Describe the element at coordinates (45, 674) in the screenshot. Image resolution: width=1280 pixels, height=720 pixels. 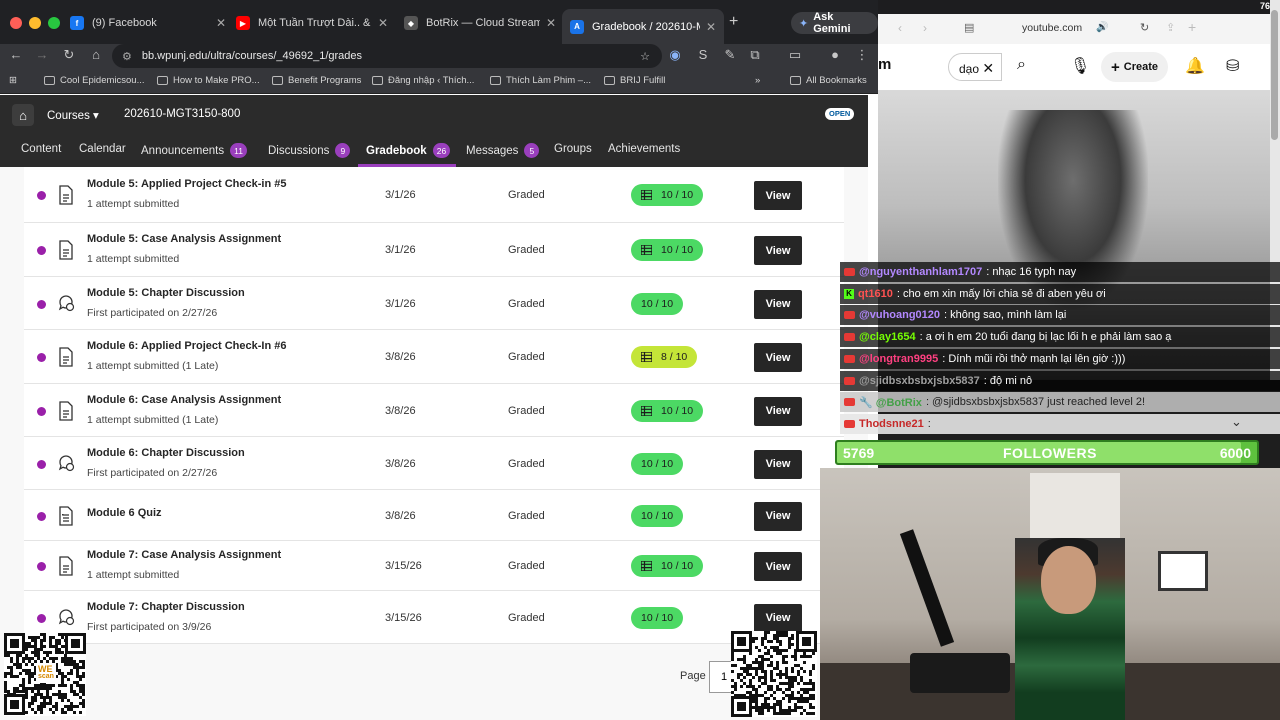
I see `qr-code-left: WE scan` at that location.